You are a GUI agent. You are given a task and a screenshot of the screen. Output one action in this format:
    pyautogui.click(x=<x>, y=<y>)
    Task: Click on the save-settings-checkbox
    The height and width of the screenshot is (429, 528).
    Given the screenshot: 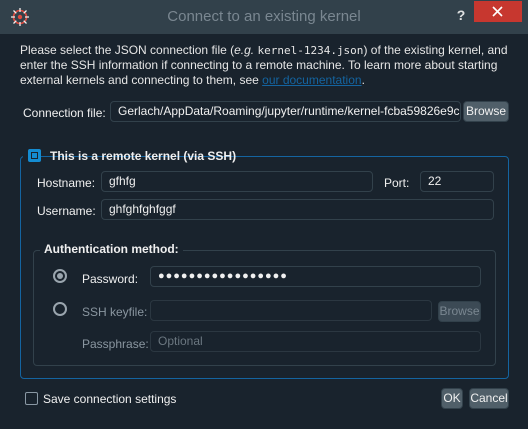 What is the action you would take?
    pyautogui.click(x=31, y=398)
    